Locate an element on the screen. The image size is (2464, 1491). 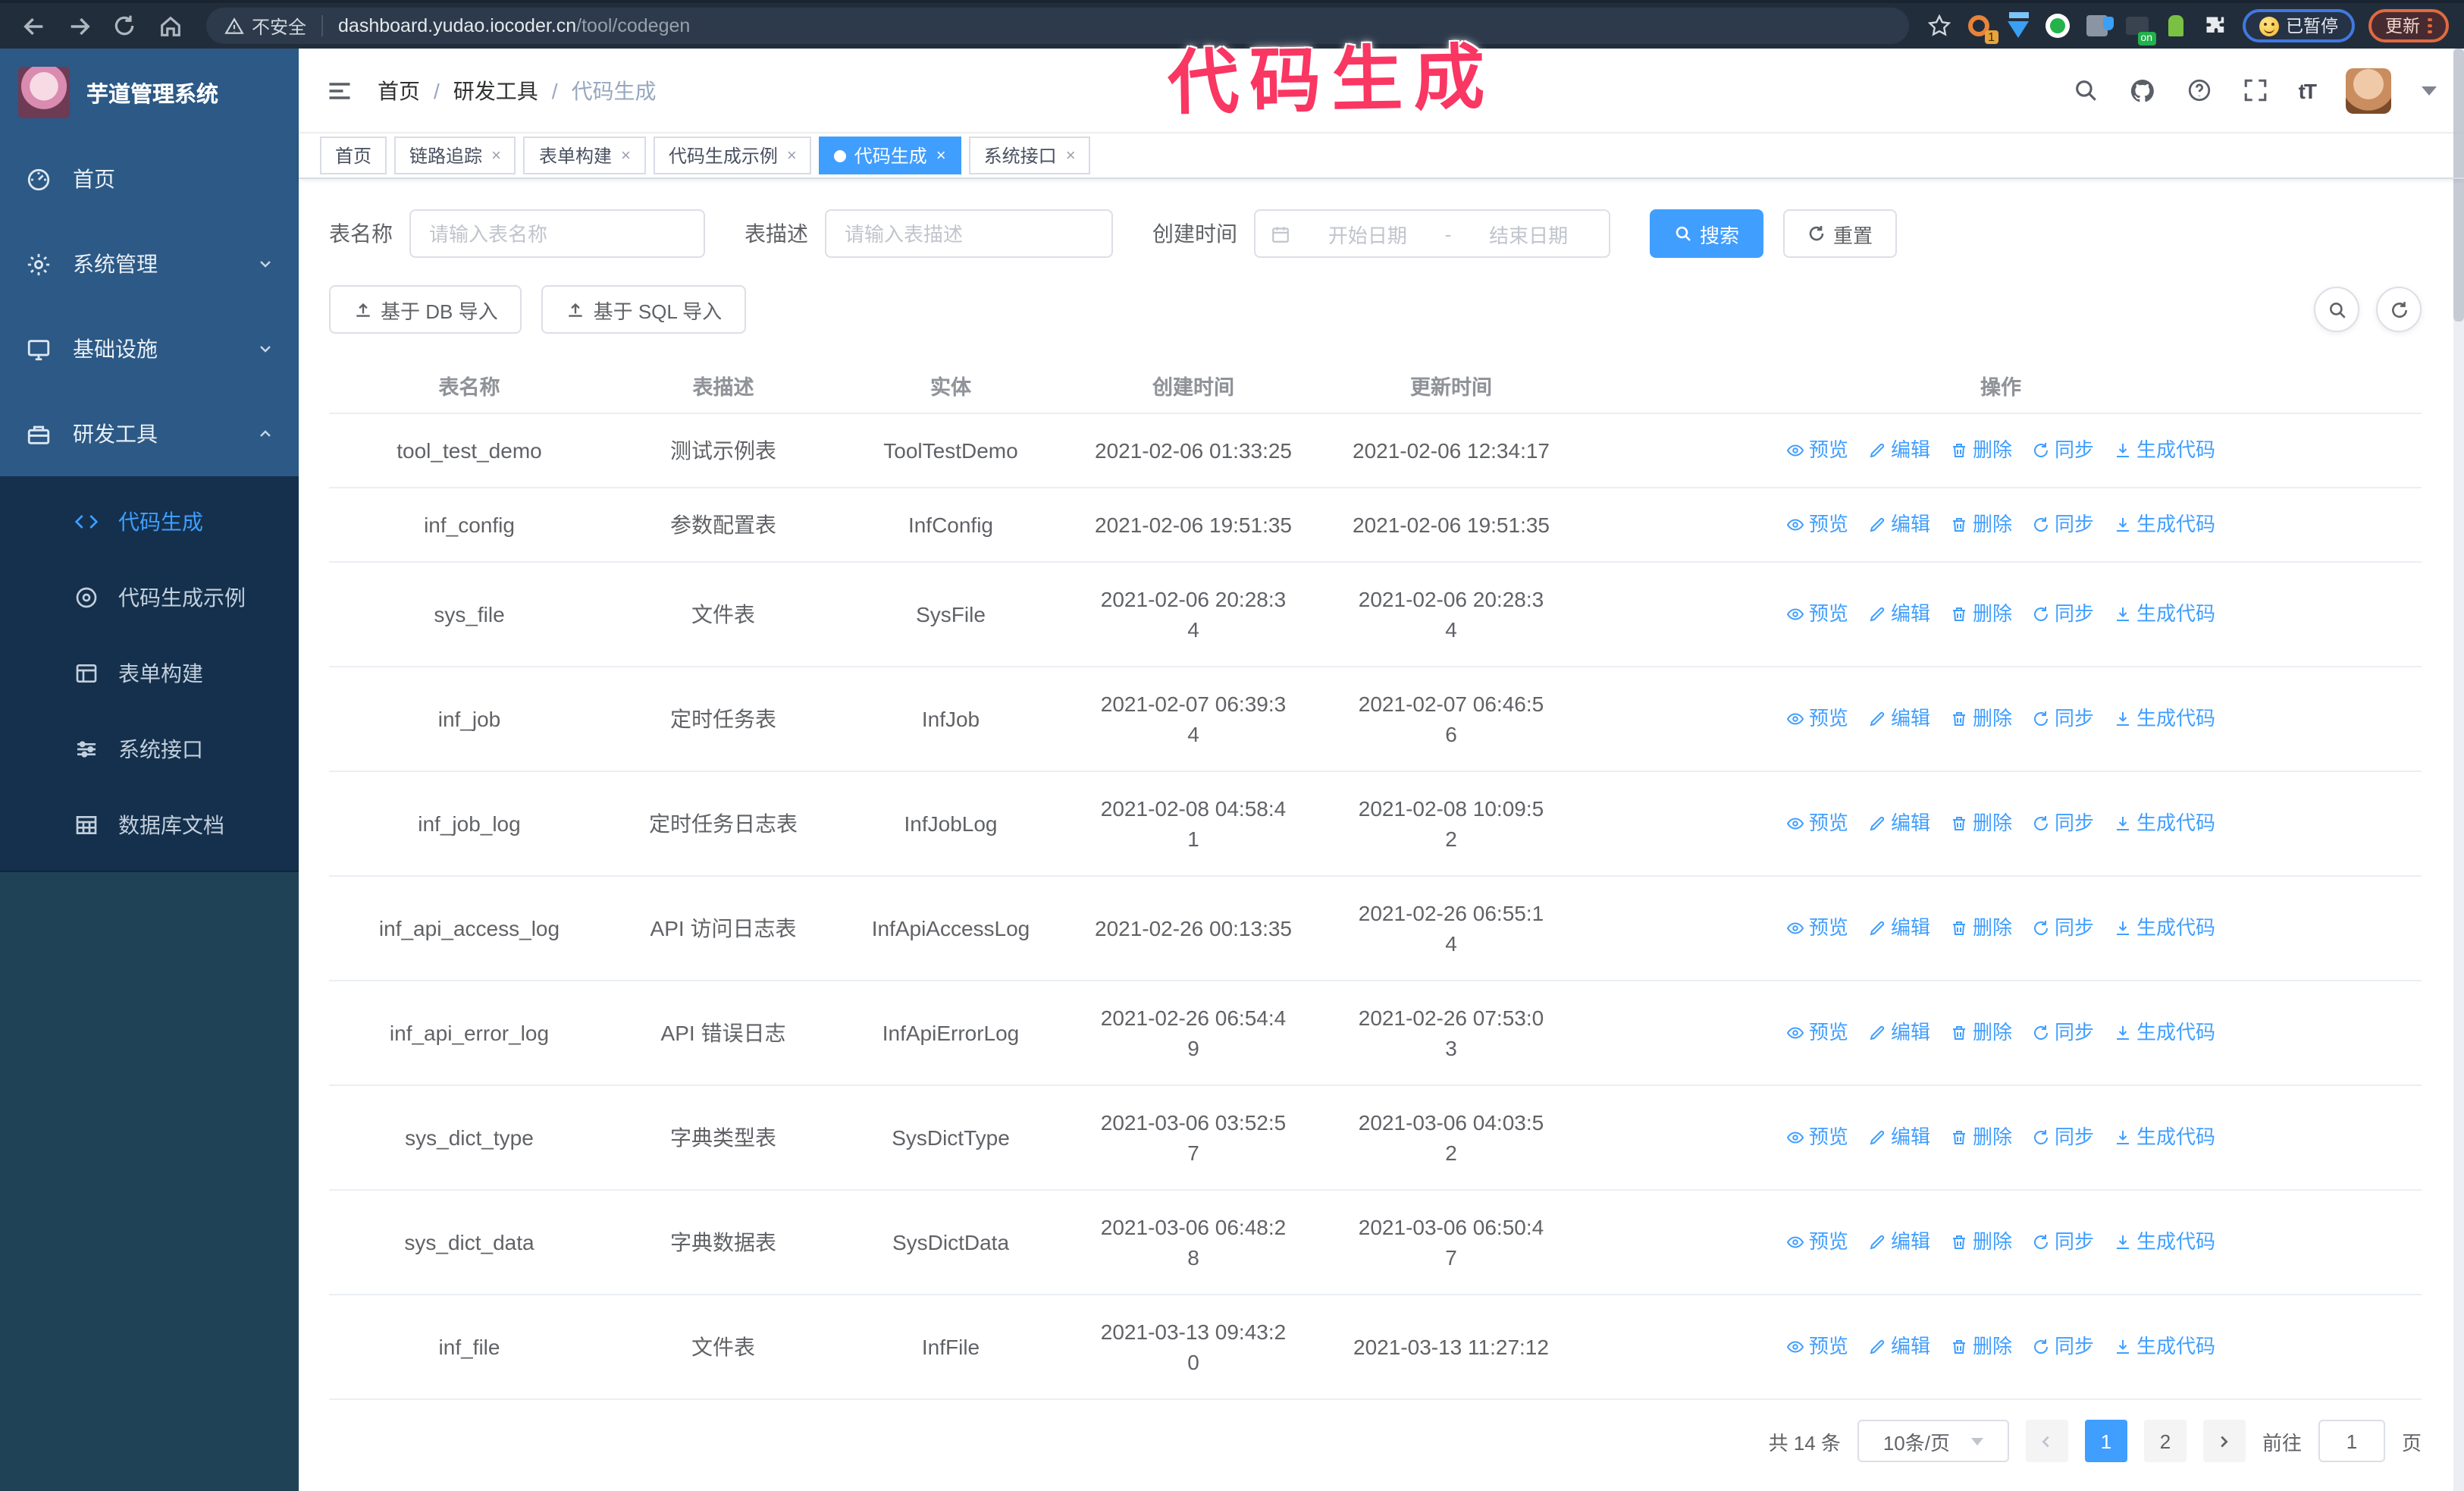
hamburger-icon is located at coordinates (340, 90).